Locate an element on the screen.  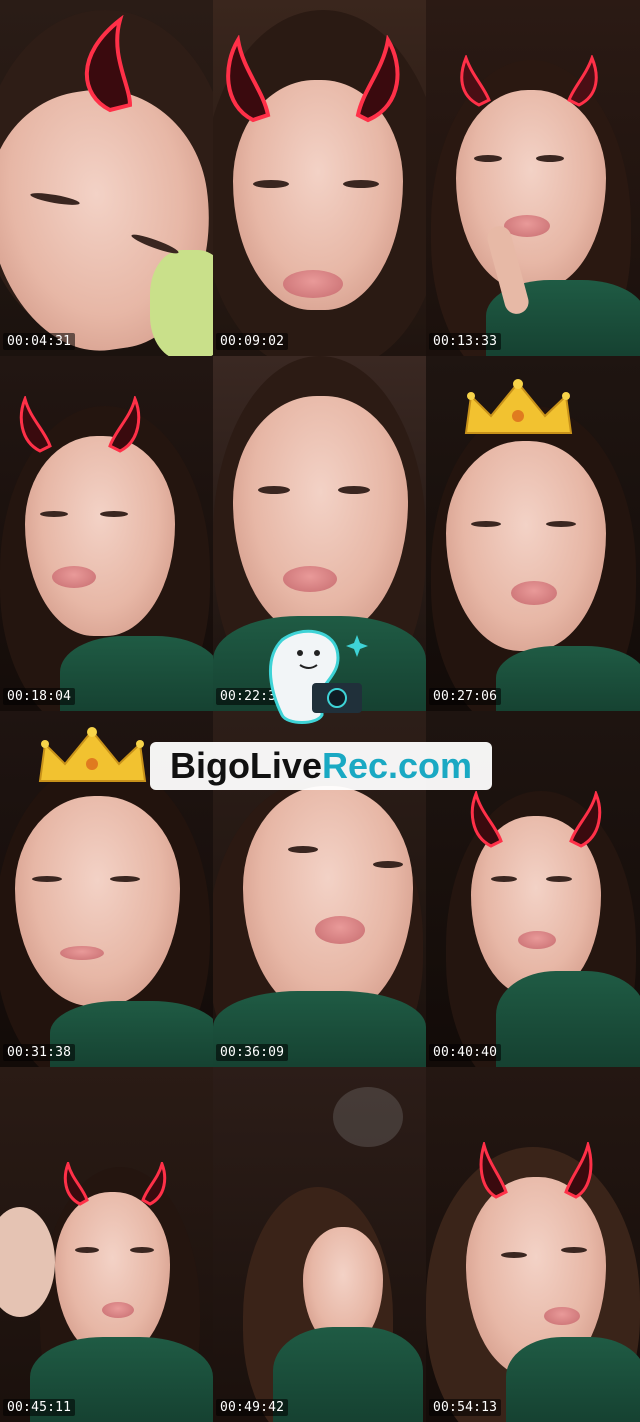
mascot-logo-icon is located at coordinates (318, 676).